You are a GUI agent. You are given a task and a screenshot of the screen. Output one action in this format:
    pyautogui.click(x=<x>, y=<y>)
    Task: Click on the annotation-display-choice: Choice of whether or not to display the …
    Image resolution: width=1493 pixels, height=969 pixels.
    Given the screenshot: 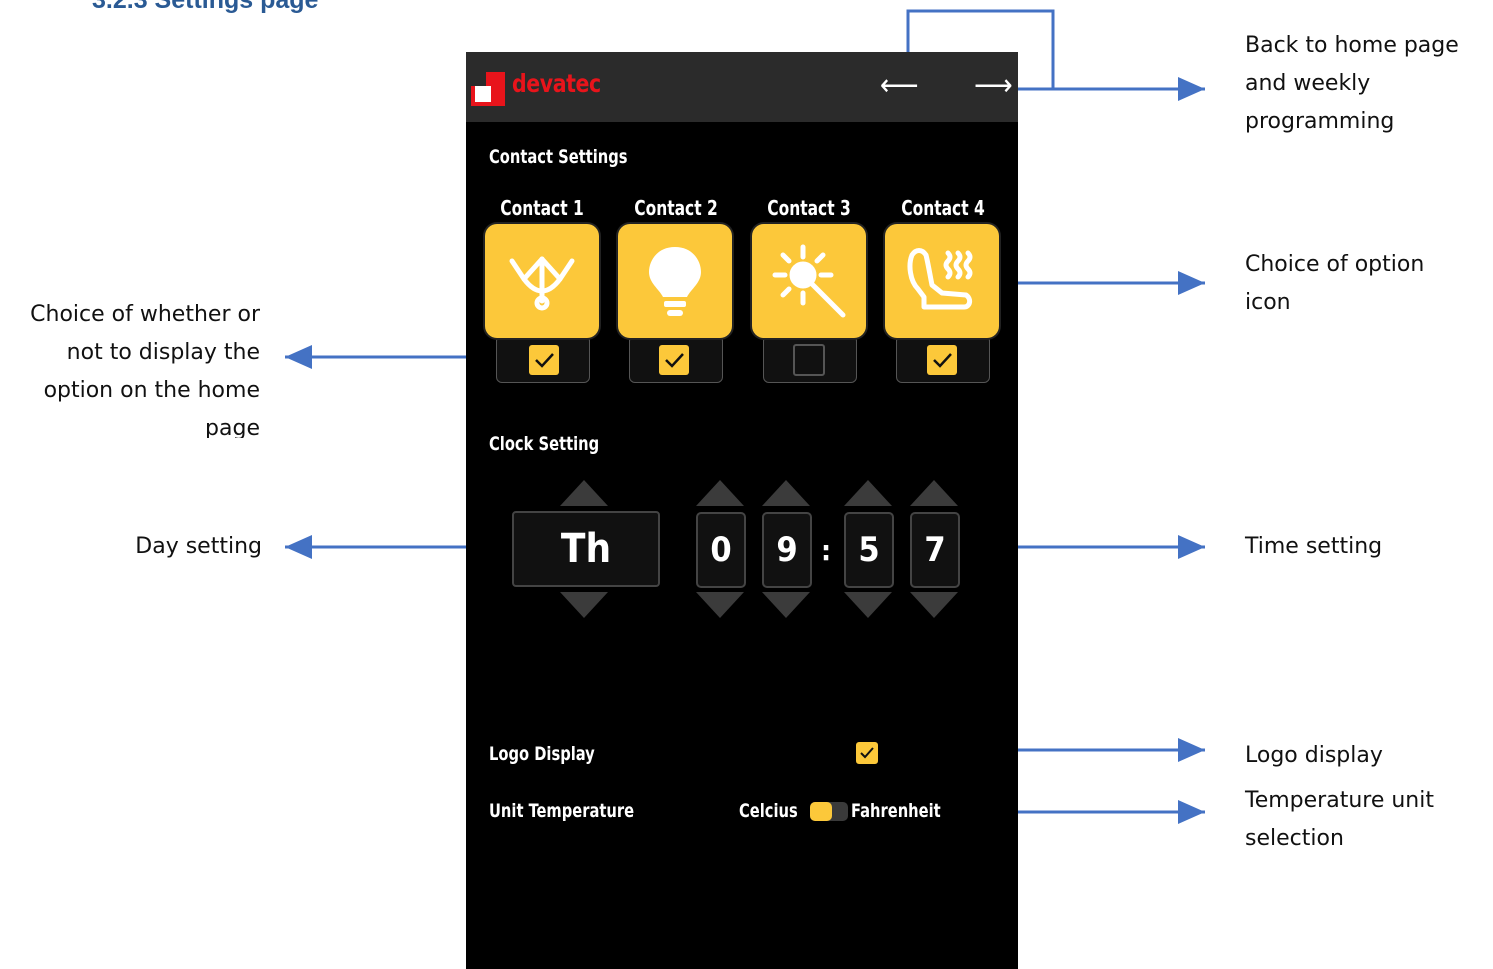 What is the action you would take?
    pyautogui.click(x=130, y=367)
    